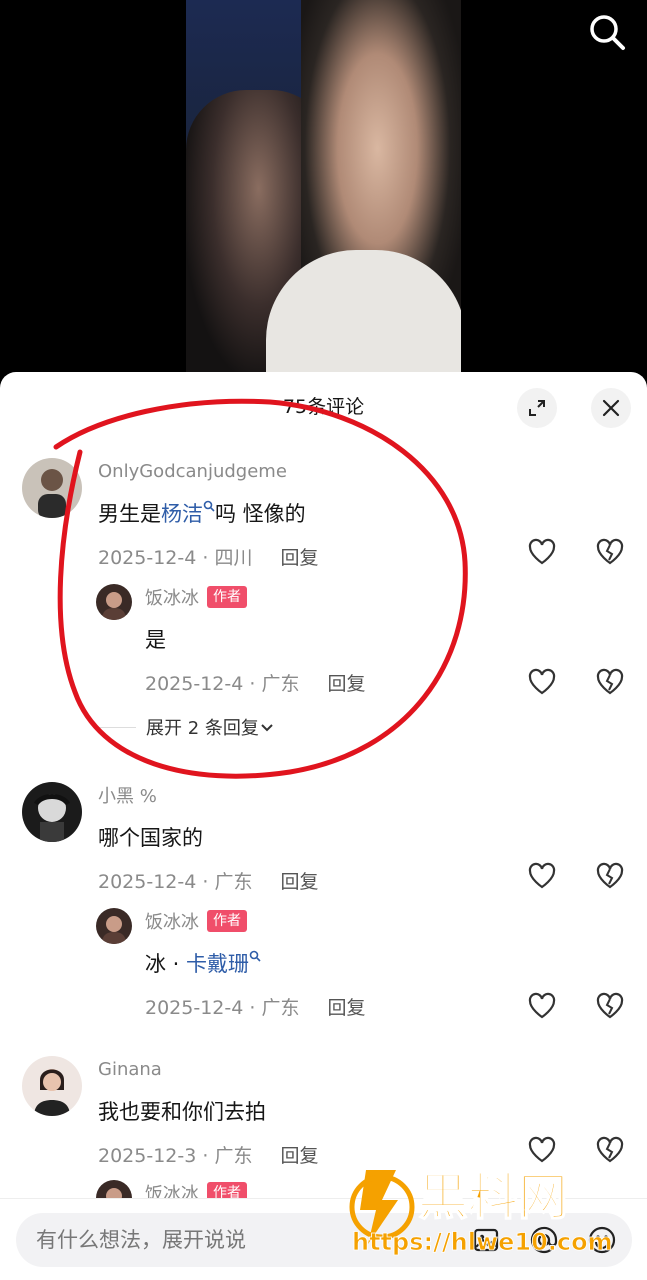  Describe the element at coordinates (323, 1239) in the screenshot. I see `comment-input-bar: 有什么想法，展开说说` at that location.